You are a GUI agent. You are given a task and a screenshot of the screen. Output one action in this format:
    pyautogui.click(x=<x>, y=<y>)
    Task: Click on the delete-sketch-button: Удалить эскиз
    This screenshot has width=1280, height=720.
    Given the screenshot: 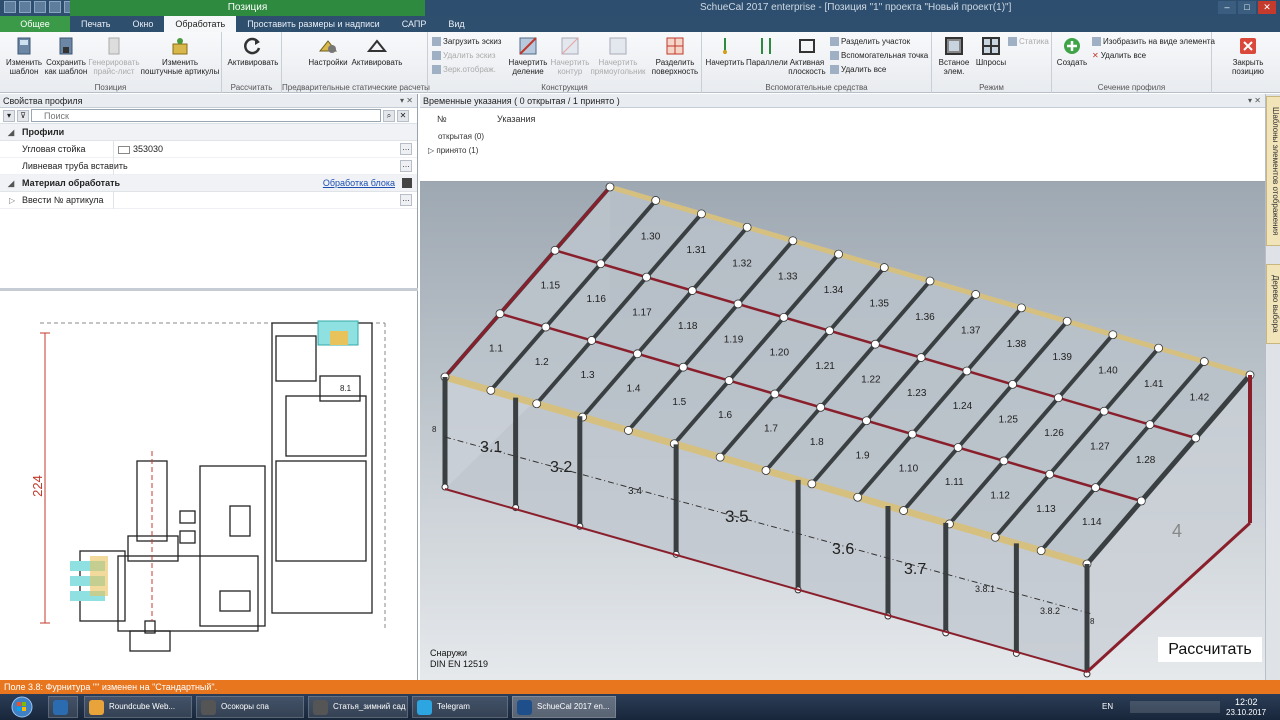 What is the action you would take?
    pyautogui.click(x=463, y=55)
    